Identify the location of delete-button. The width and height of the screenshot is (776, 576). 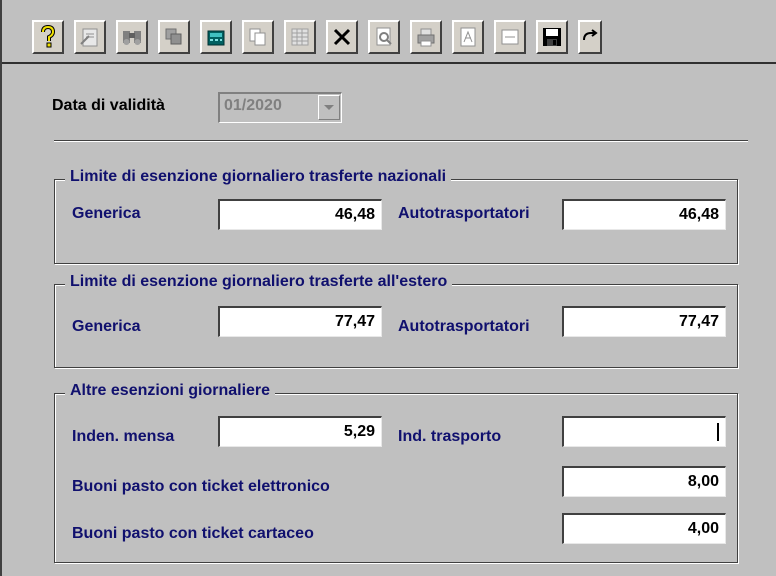
(342, 37).